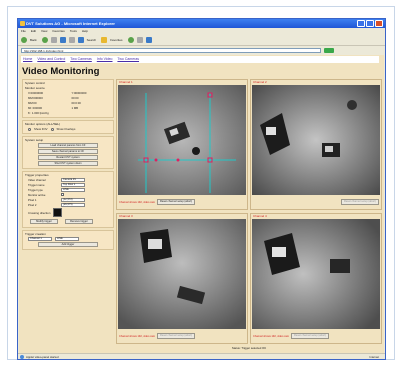  Describe the element at coordinates (53, 39) in the screenshot. I see `stop-icon` at that location.